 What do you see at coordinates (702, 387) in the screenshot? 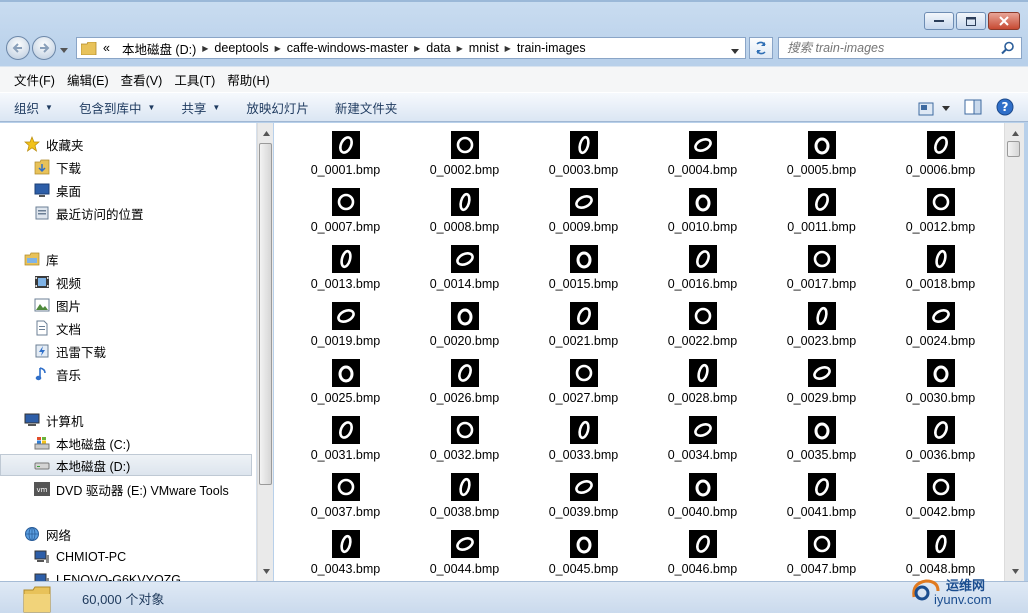
I see `file-item: 0_0028.bmp` at bounding box center [702, 387].